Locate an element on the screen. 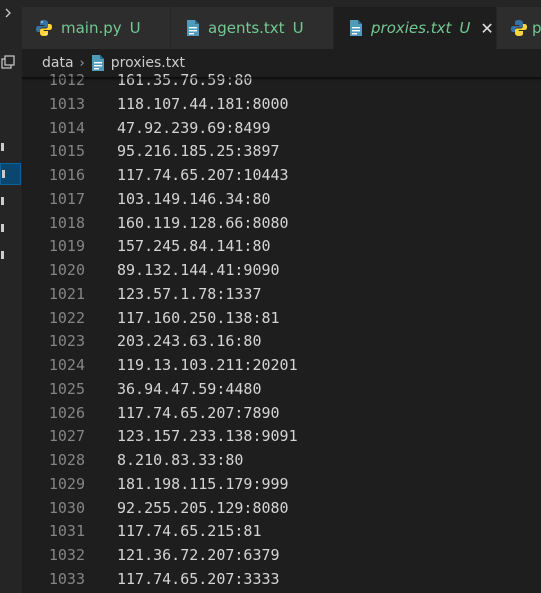  editor-line: 1024 119.13.103.211:20201 is located at coordinates (281, 366).